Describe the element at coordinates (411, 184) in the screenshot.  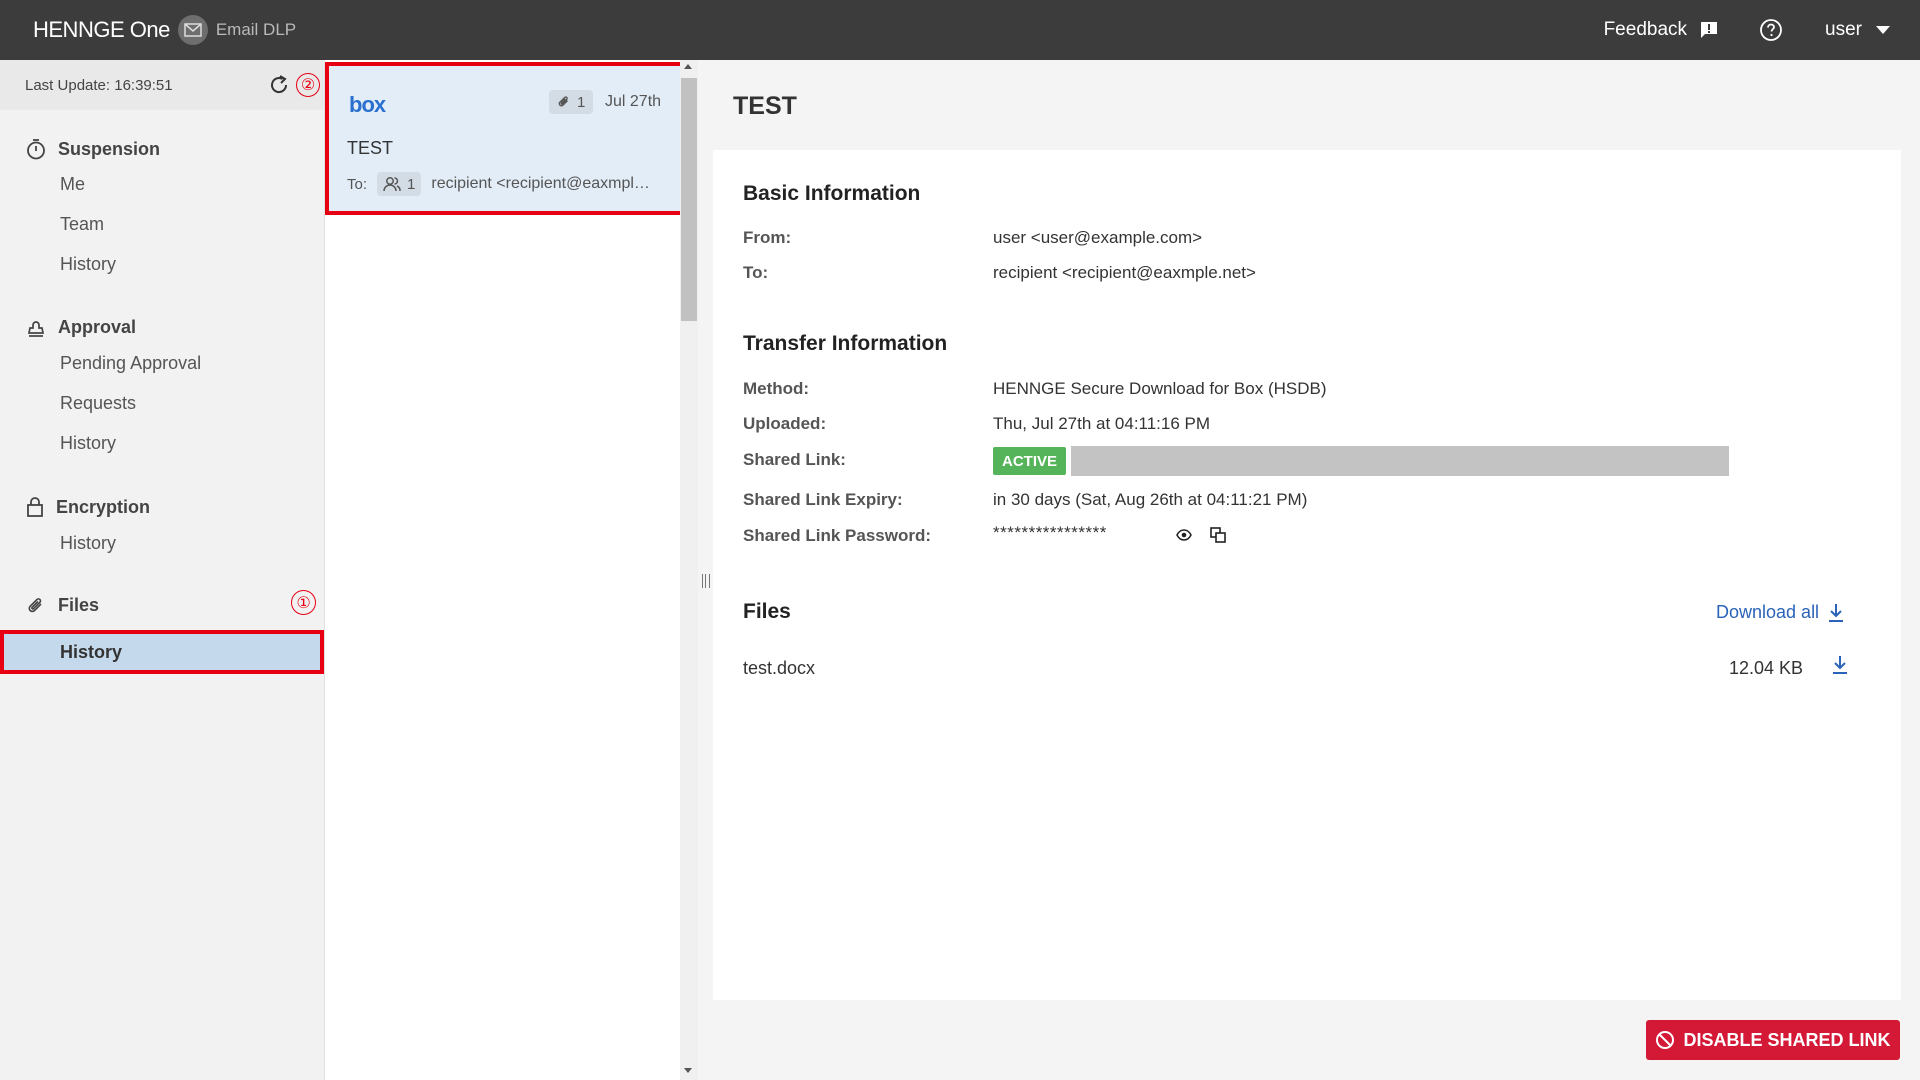
I see `recipient-count-value: 1` at that location.